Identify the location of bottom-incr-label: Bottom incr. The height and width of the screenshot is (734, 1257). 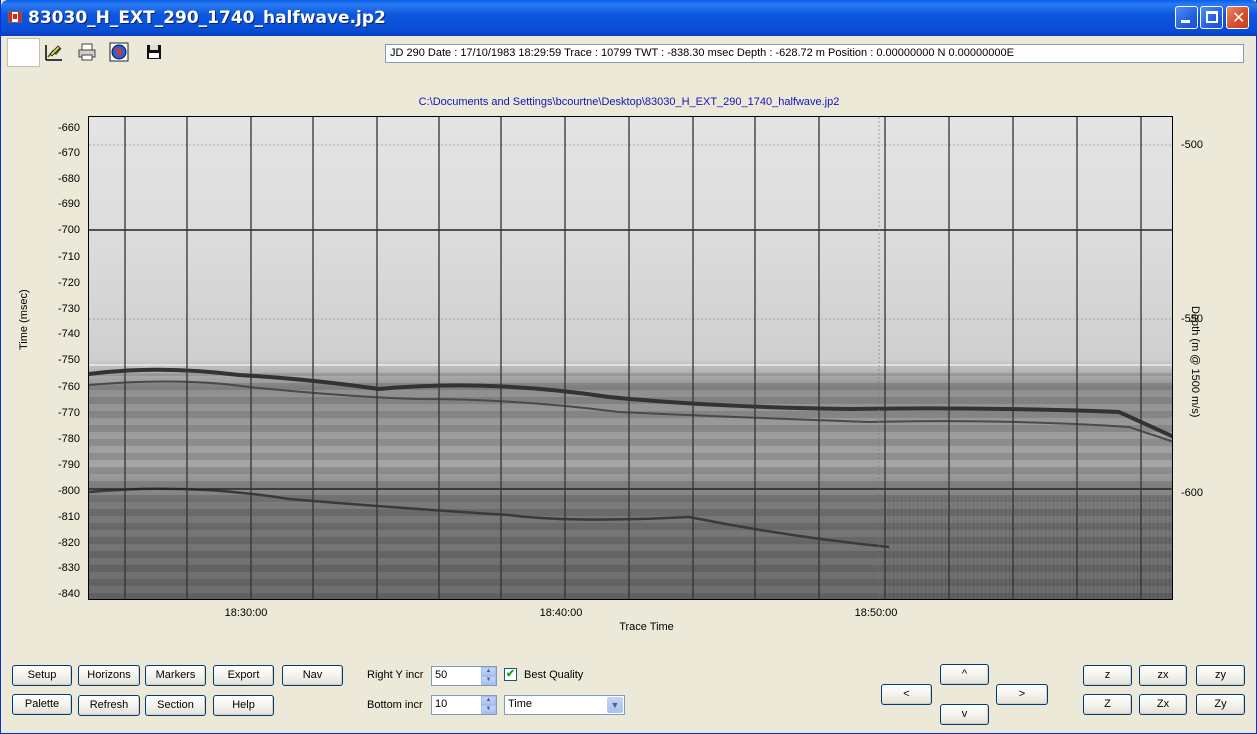
(395, 705).